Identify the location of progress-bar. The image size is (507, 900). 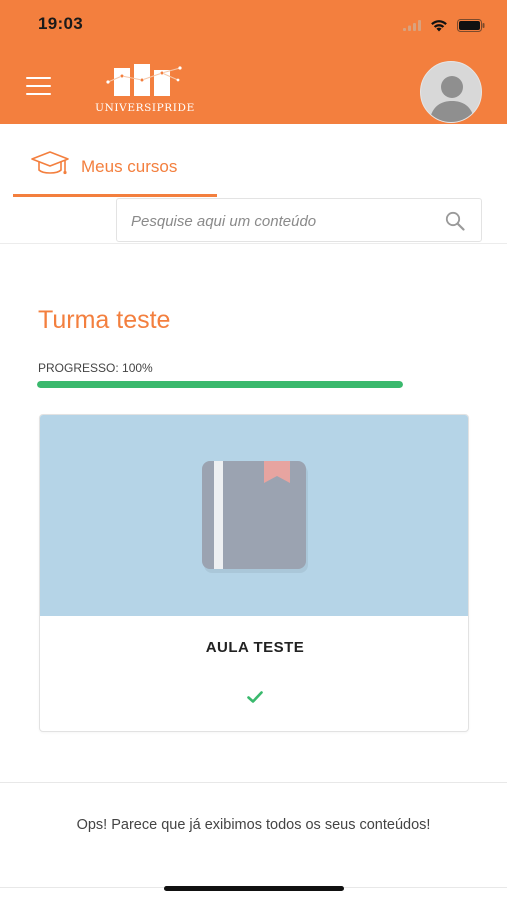
(220, 384).